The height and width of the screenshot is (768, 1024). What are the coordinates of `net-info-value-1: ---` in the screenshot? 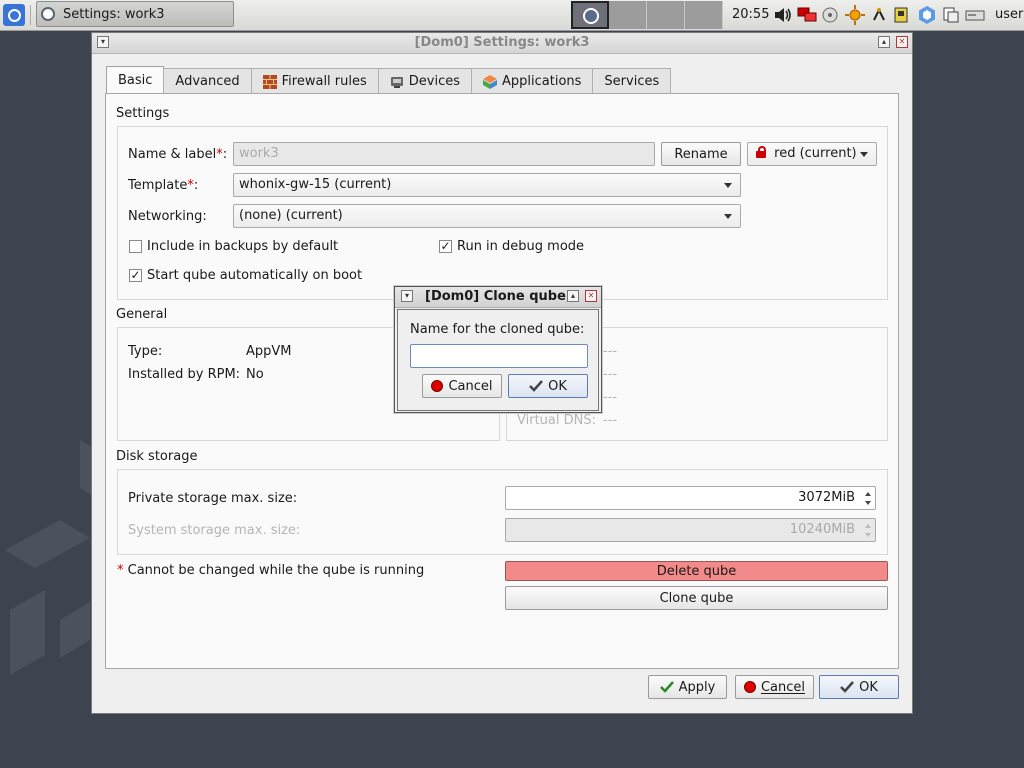 It's located at (610, 351).